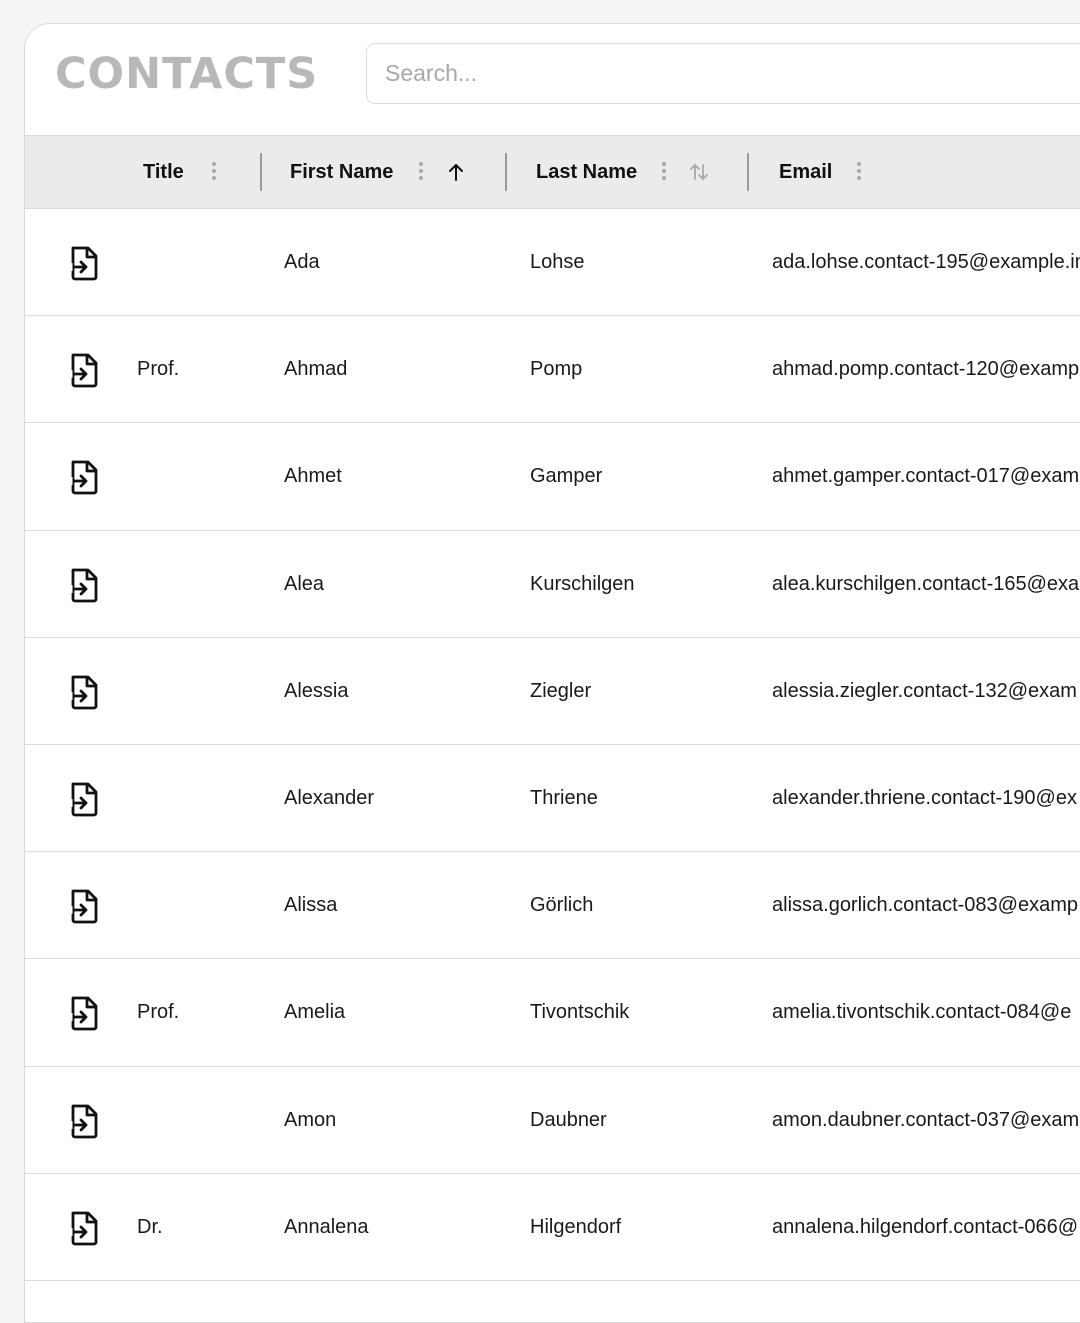  Describe the element at coordinates (326, 1226) in the screenshot. I see `cell-first-name: Annalena` at that location.